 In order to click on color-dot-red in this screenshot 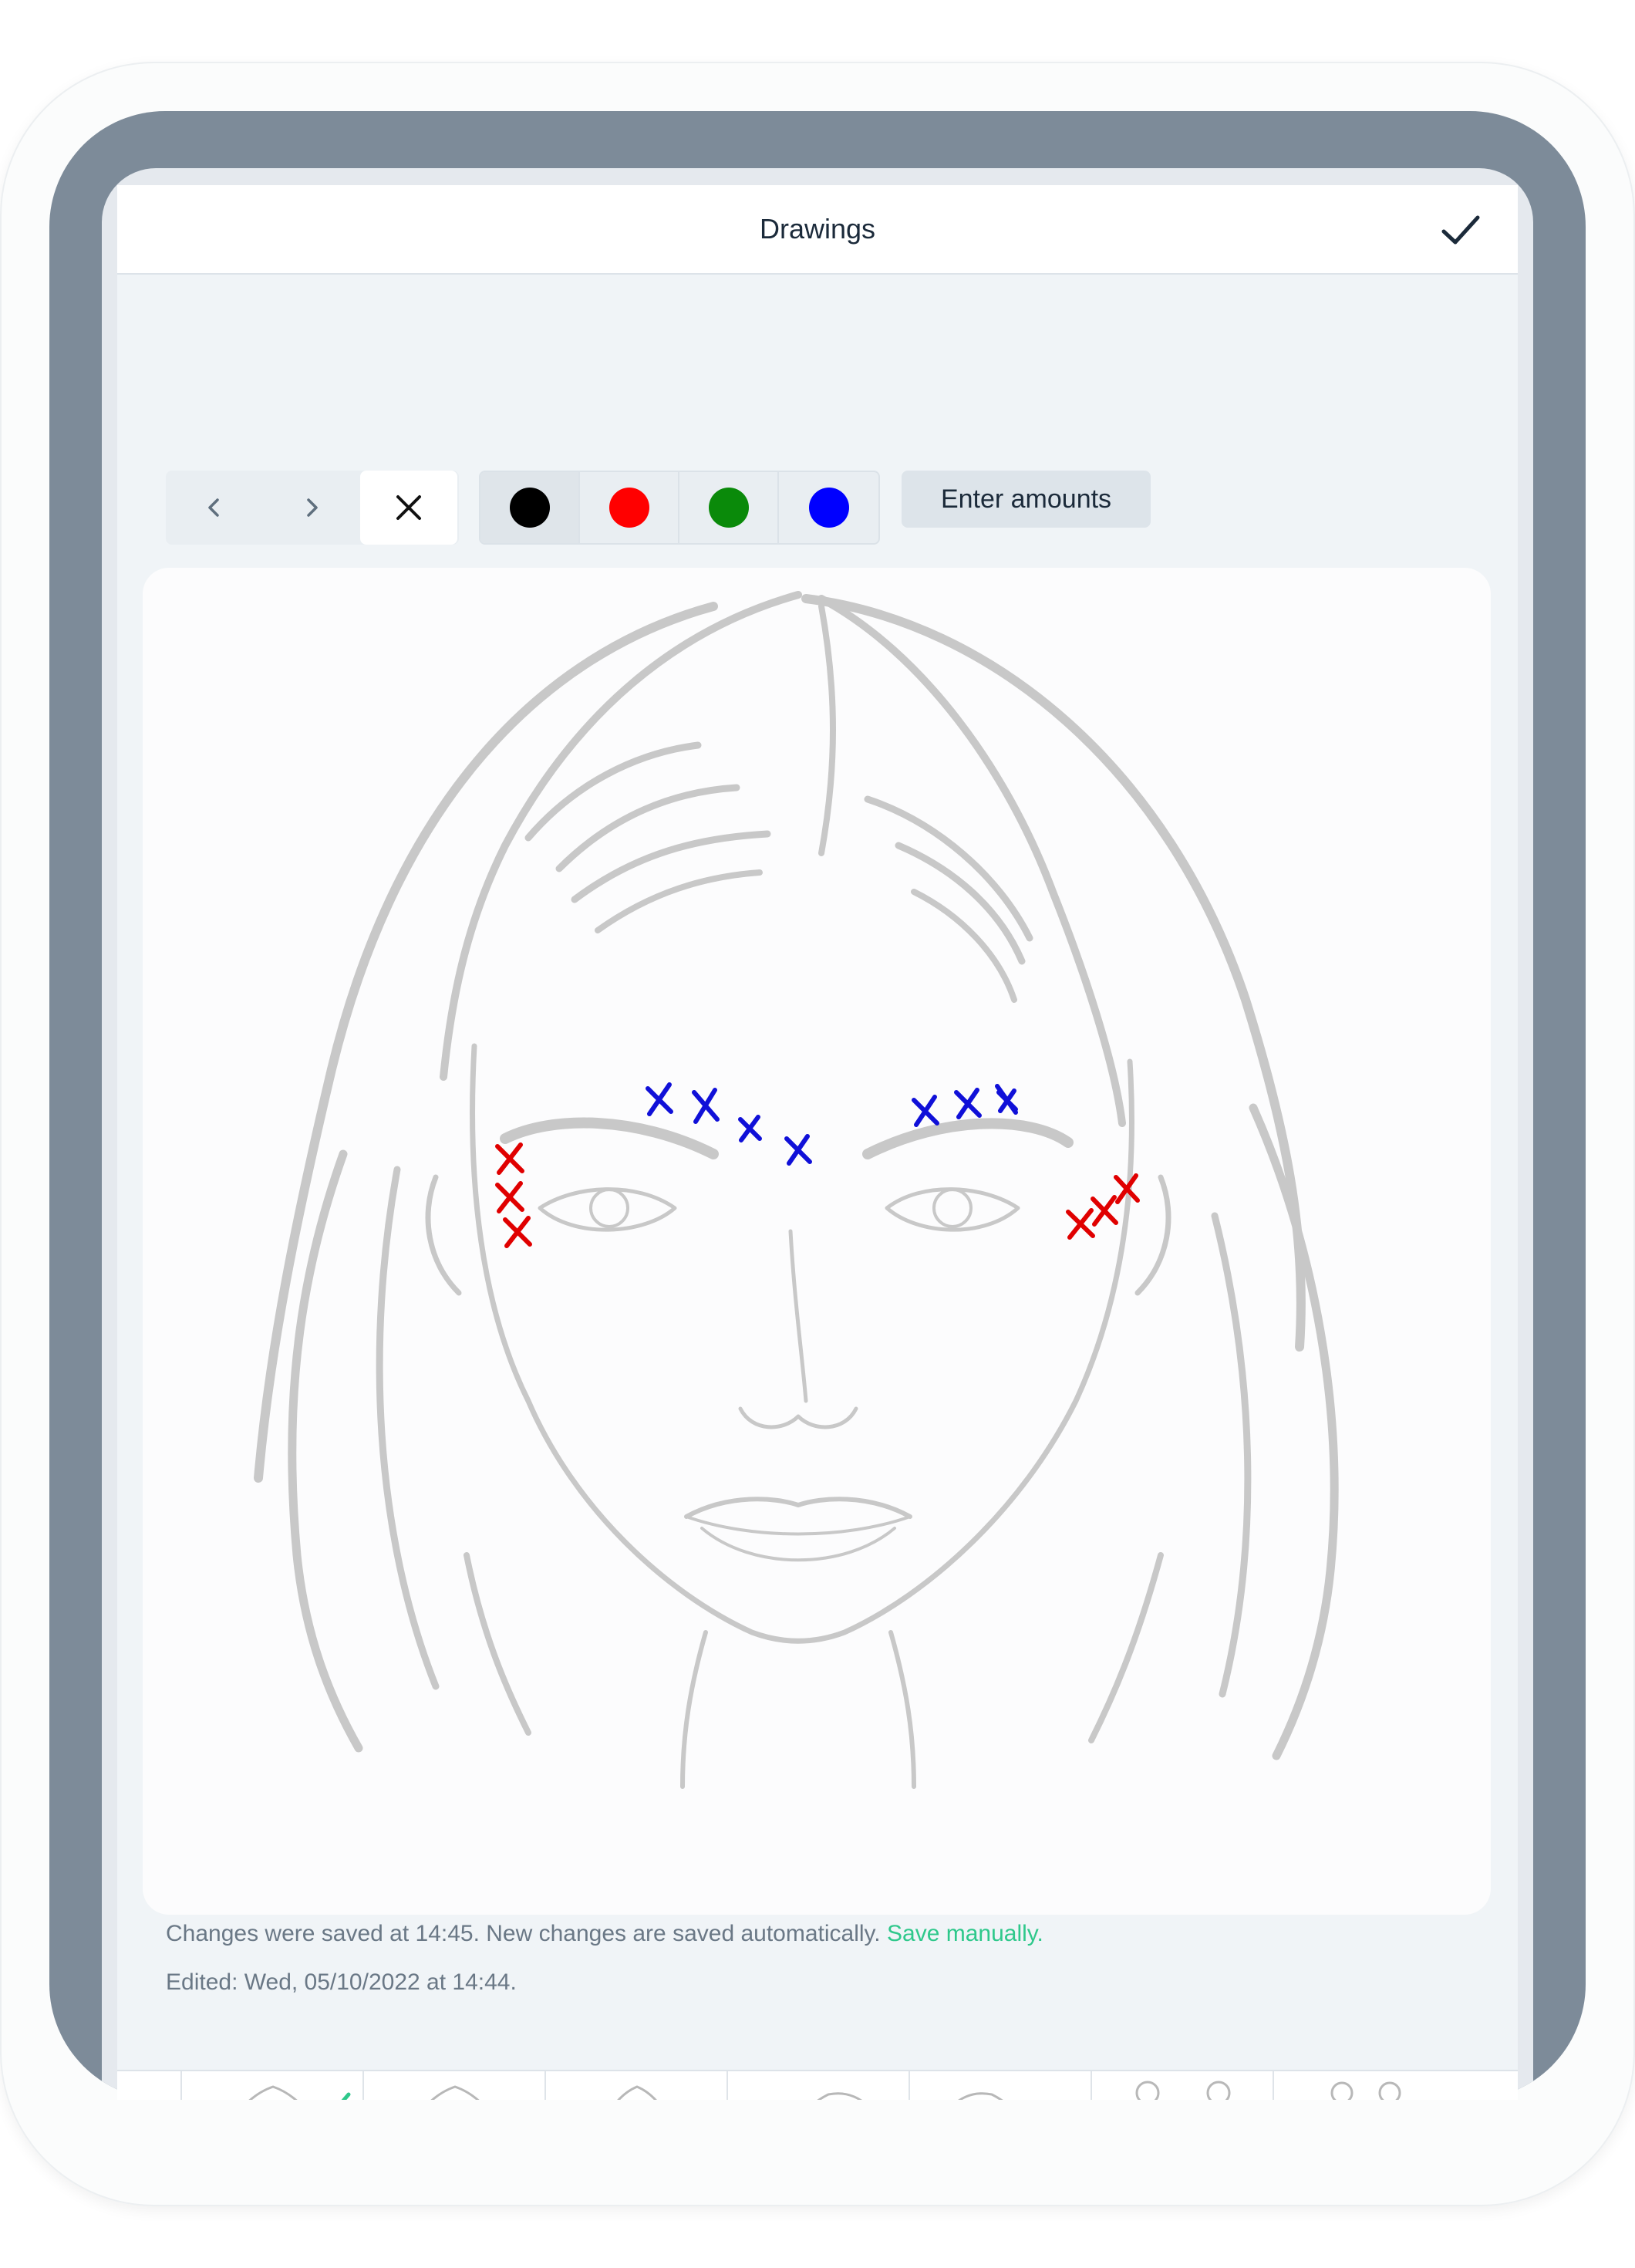, I will do `click(628, 508)`.